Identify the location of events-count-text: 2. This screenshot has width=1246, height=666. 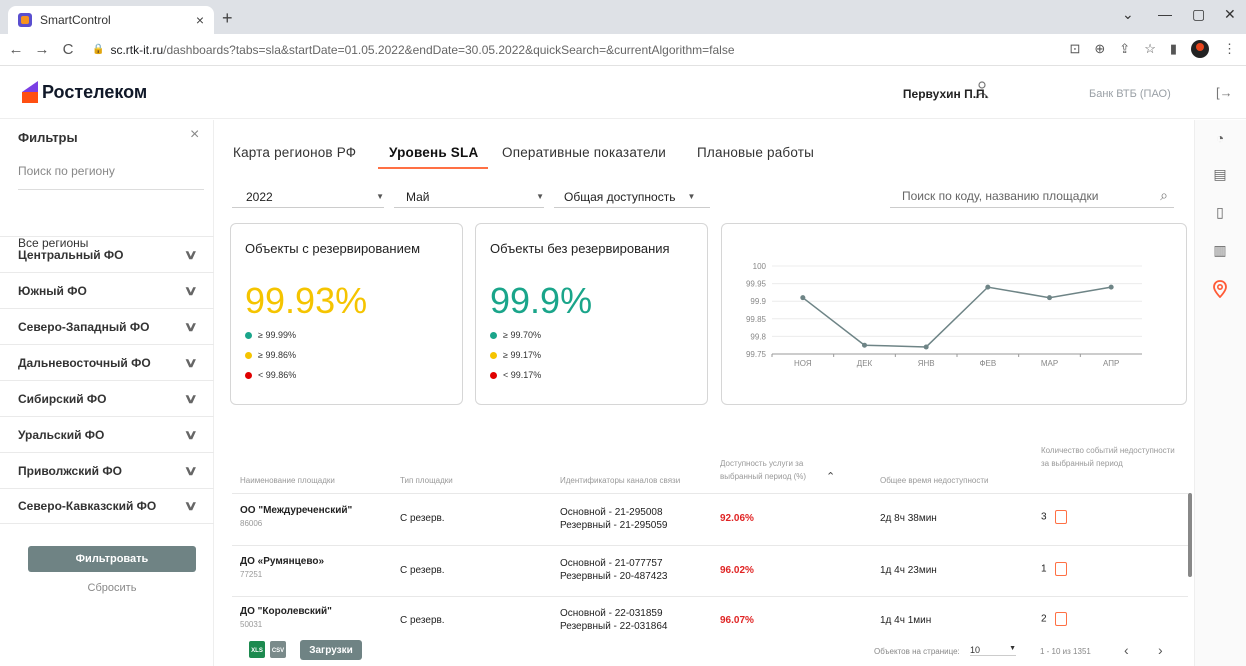
(1044, 619).